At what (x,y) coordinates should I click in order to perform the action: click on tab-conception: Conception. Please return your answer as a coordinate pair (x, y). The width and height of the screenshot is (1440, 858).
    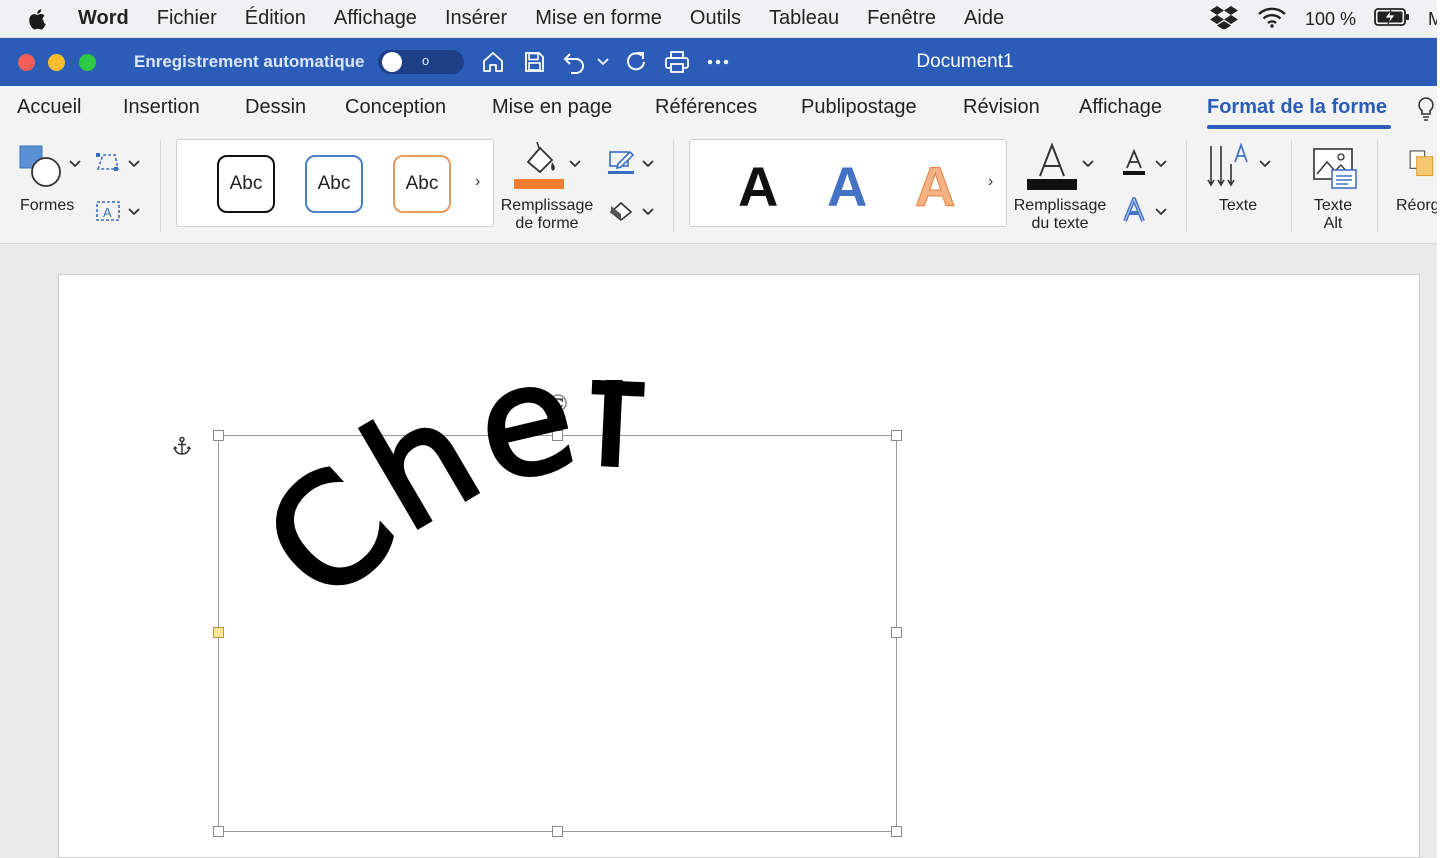
    Looking at the image, I should click on (395, 107).